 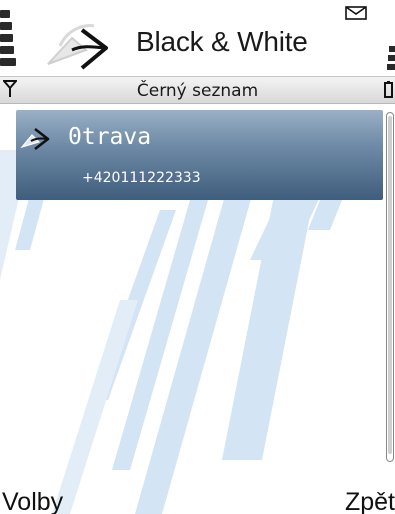 What do you see at coordinates (388, 89) in the screenshot?
I see `battery-icon` at bounding box center [388, 89].